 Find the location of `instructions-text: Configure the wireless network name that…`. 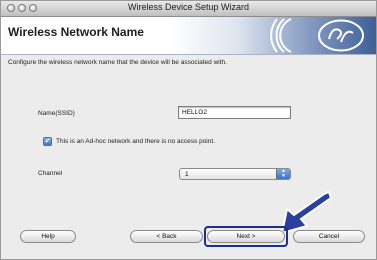

instructions-text: Configure the wireless network name that… is located at coordinates (117, 62).